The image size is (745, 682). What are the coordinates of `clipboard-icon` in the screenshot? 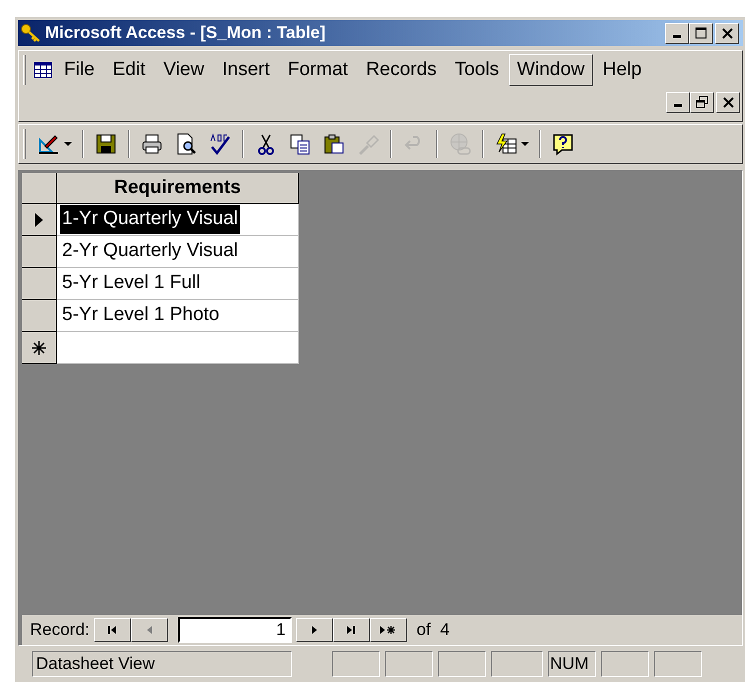 It's located at (334, 144).